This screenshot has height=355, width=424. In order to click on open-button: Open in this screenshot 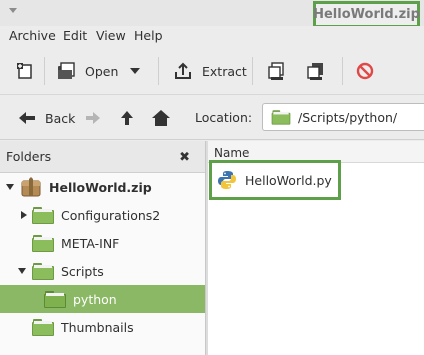, I will do `click(86, 71)`.